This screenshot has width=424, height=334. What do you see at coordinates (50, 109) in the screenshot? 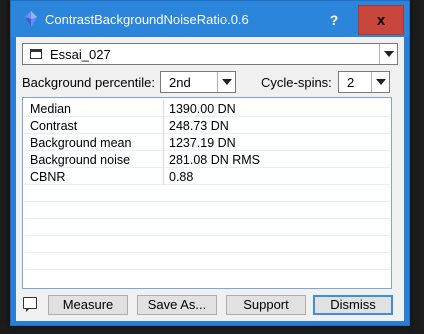
I see `row-key: Median` at bounding box center [50, 109].